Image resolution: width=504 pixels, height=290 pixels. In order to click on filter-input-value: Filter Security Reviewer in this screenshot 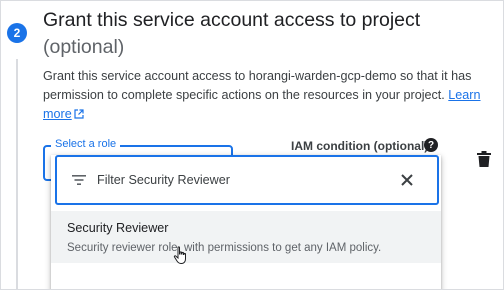, I will do `click(163, 180)`.